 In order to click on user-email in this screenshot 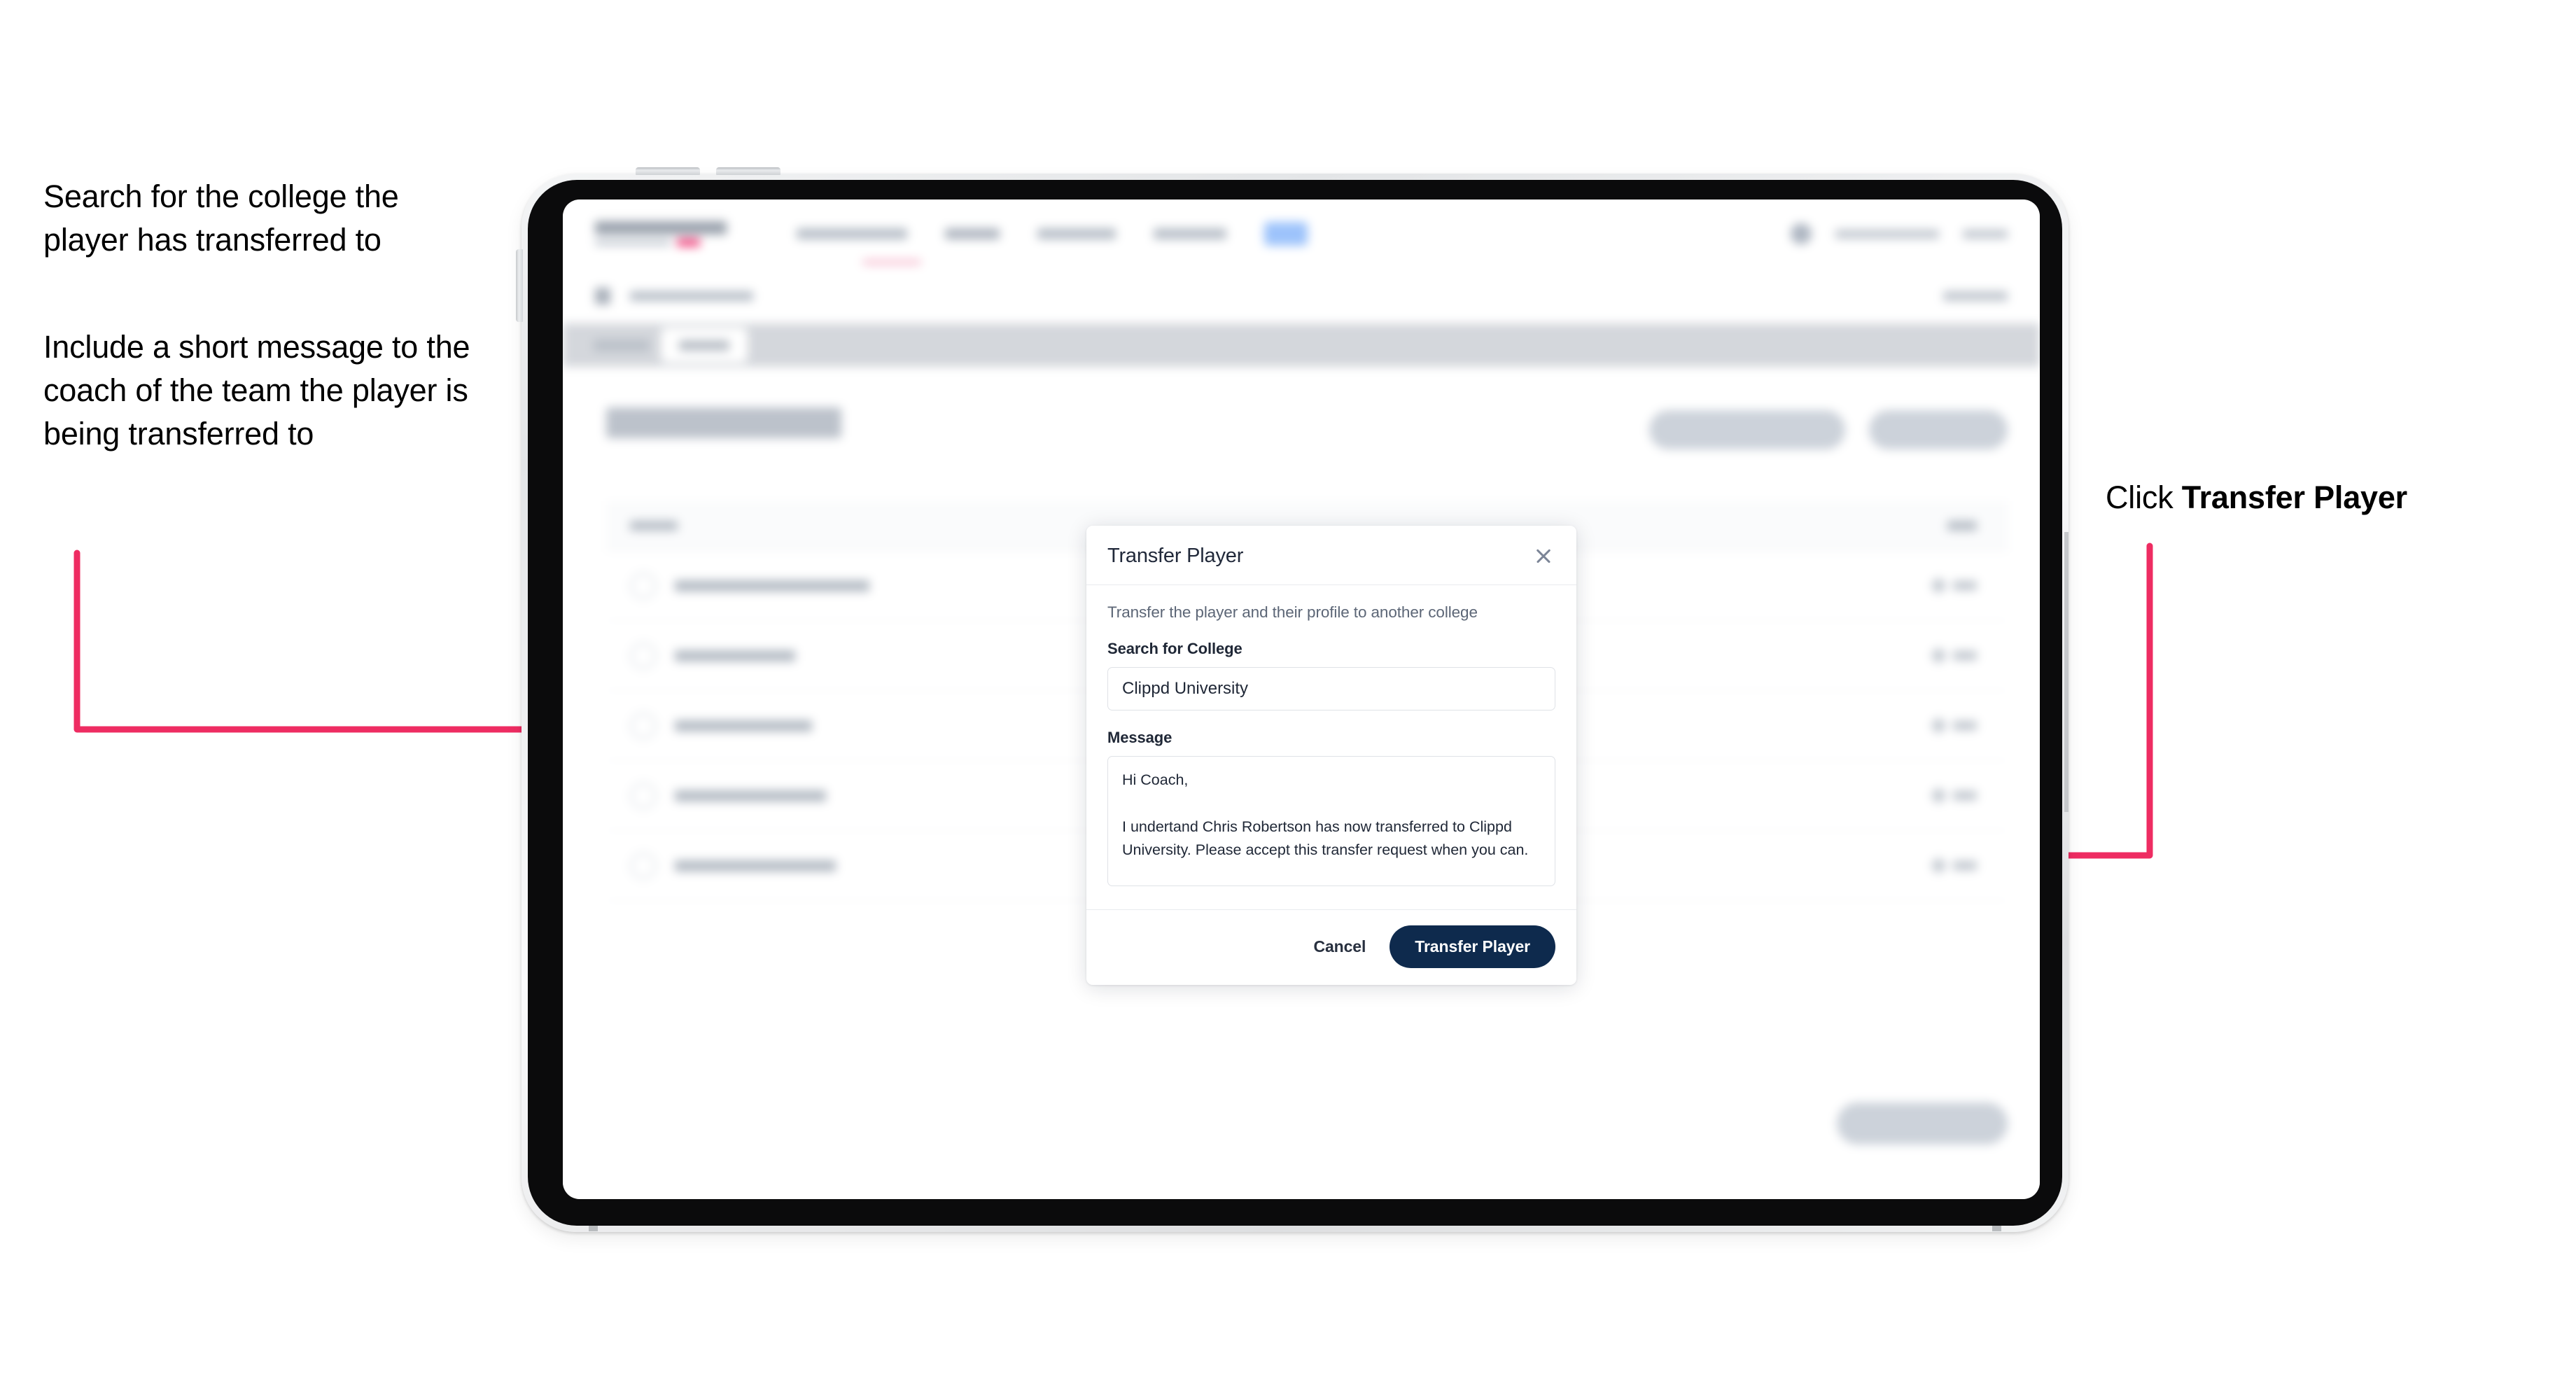, I will do `click(1887, 234)`.